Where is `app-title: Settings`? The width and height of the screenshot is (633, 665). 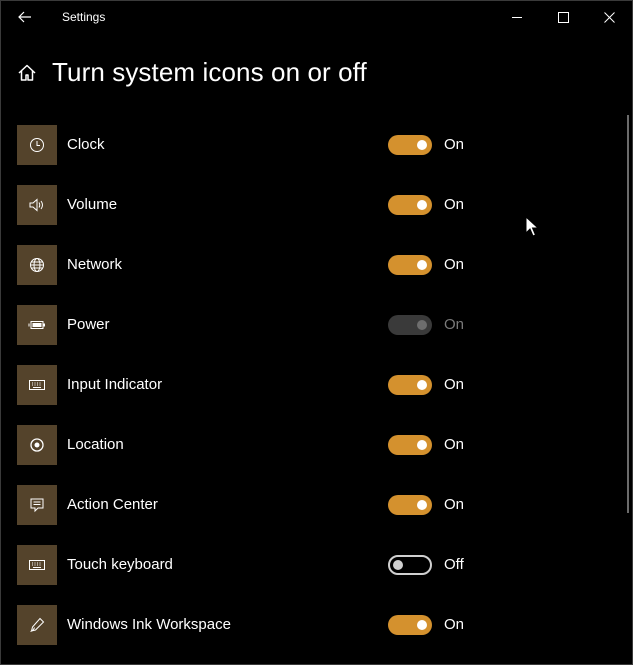
app-title: Settings is located at coordinates (84, 17).